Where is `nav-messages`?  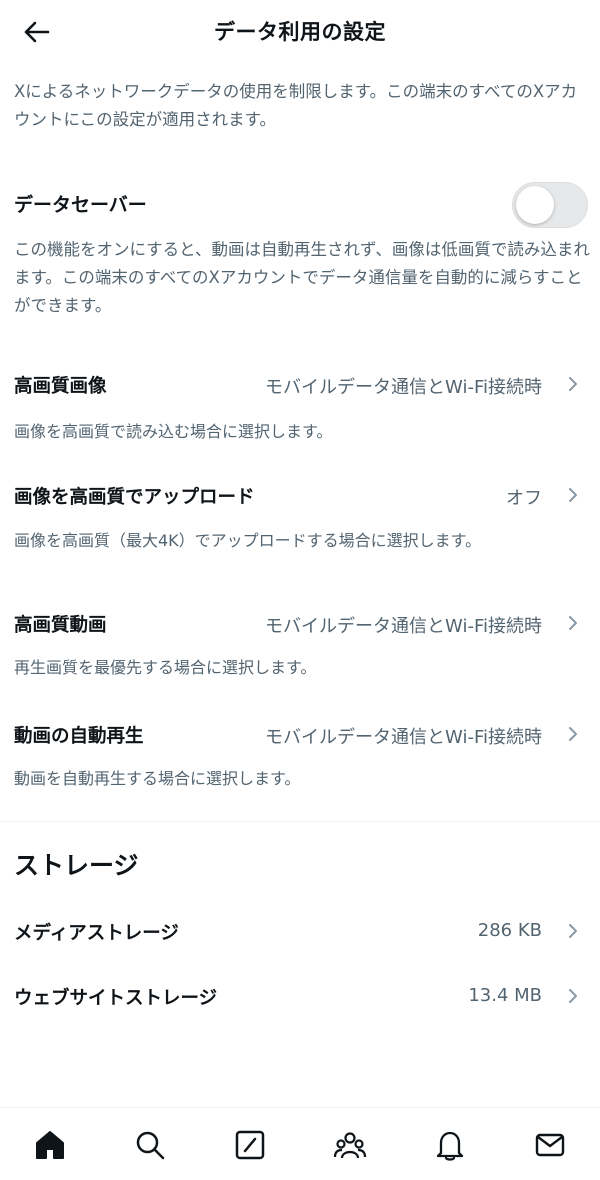 nav-messages is located at coordinates (550, 1145).